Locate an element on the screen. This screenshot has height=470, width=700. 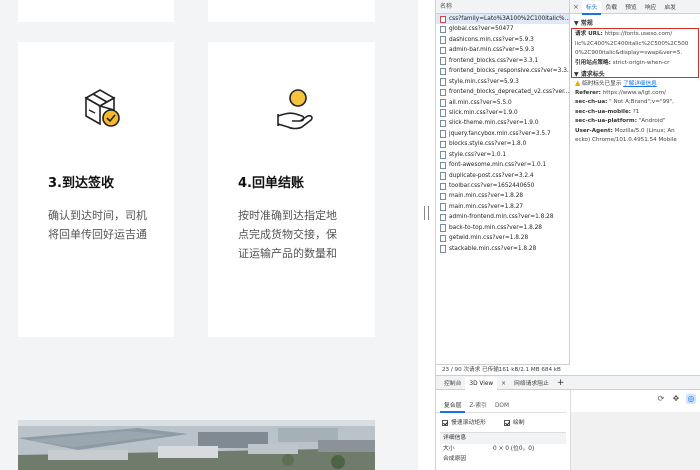
request-name: font-awesome.min.css?ver=1.0.1 is located at coordinates (498, 165).